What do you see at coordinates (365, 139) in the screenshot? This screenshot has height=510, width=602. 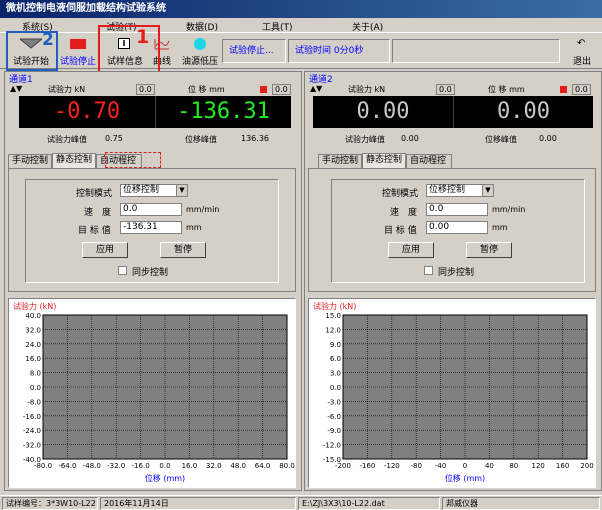 I see `force-peak-label: 试验力峰值` at bounding box center [365, 139].